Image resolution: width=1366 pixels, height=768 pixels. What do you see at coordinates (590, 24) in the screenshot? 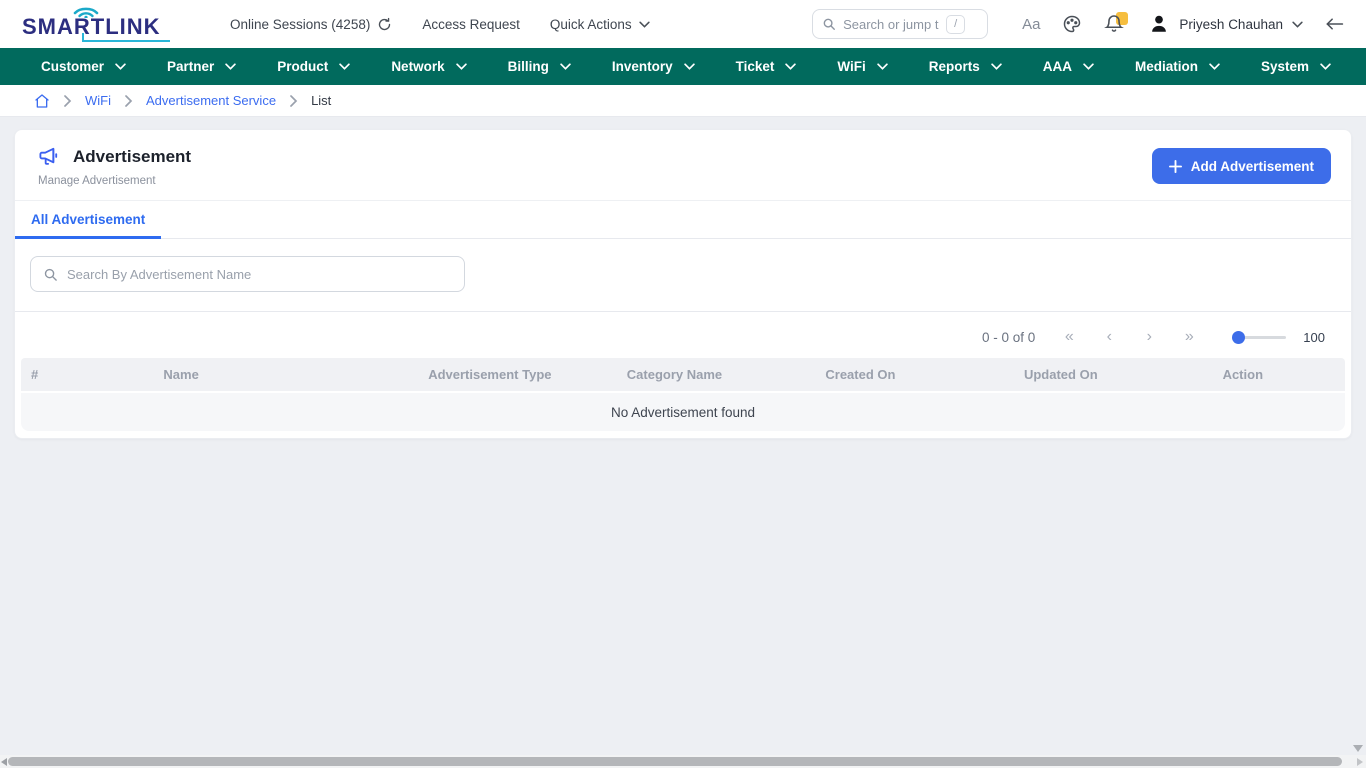
I see `quick-actions-label: Quick Actions` at bounding box center [590, 24].